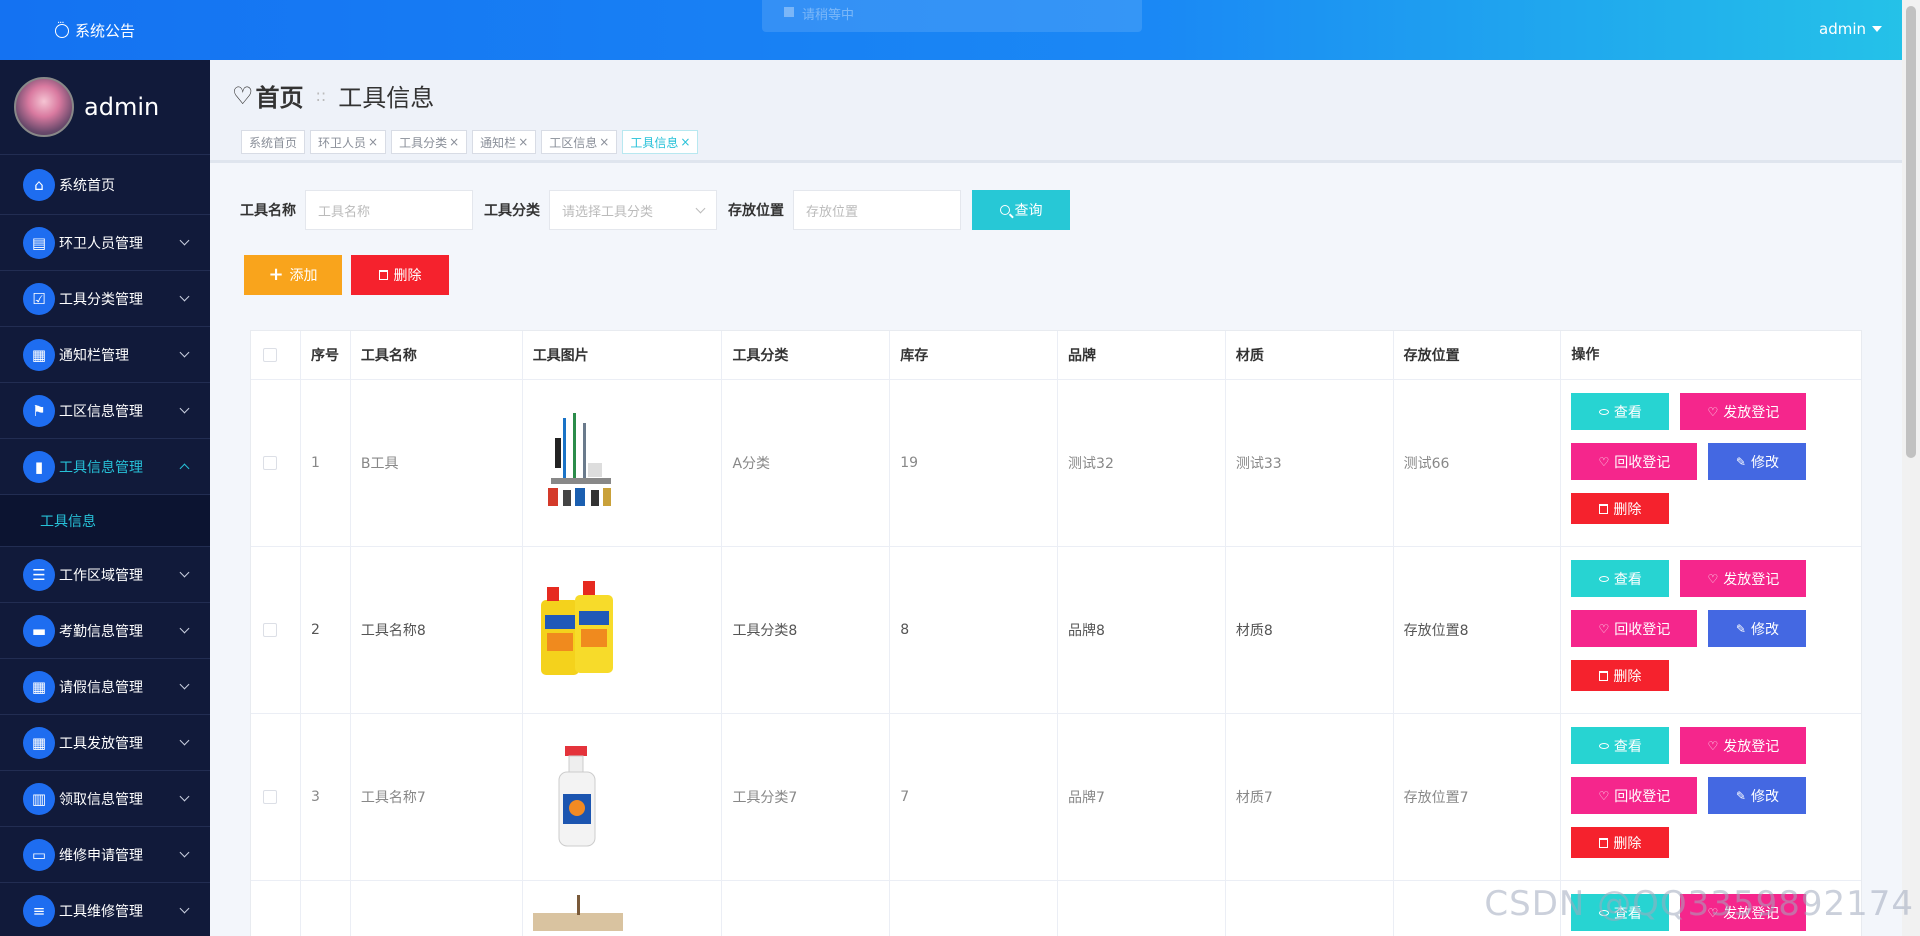 This screenshot has width=1920, height=936. What do you see at coordinates (105, 687) in the screenshot?
I see `sidebar-item-8: ▦ 请假信息管理` at bounding box center [105, 687].